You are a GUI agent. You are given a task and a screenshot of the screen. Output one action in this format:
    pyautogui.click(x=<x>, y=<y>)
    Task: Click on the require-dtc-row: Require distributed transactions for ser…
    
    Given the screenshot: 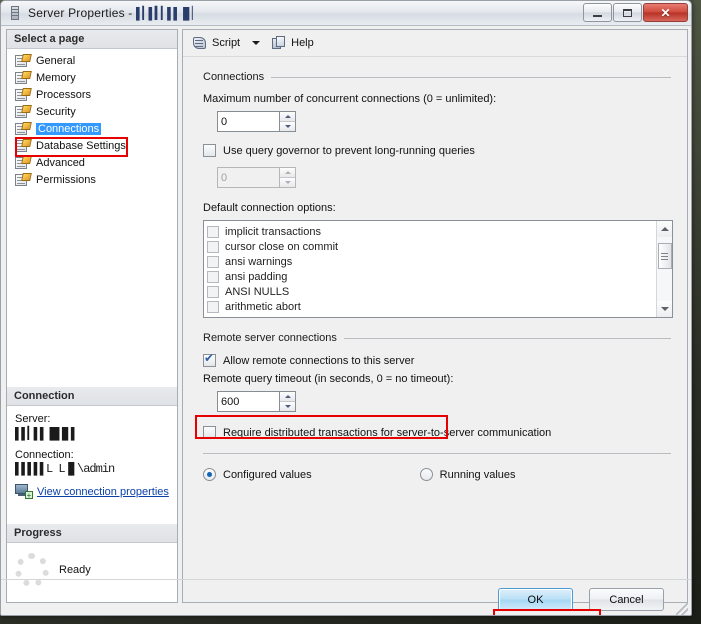 What is the action you would take?
    pyautogui.click(x=437, y=432)
    